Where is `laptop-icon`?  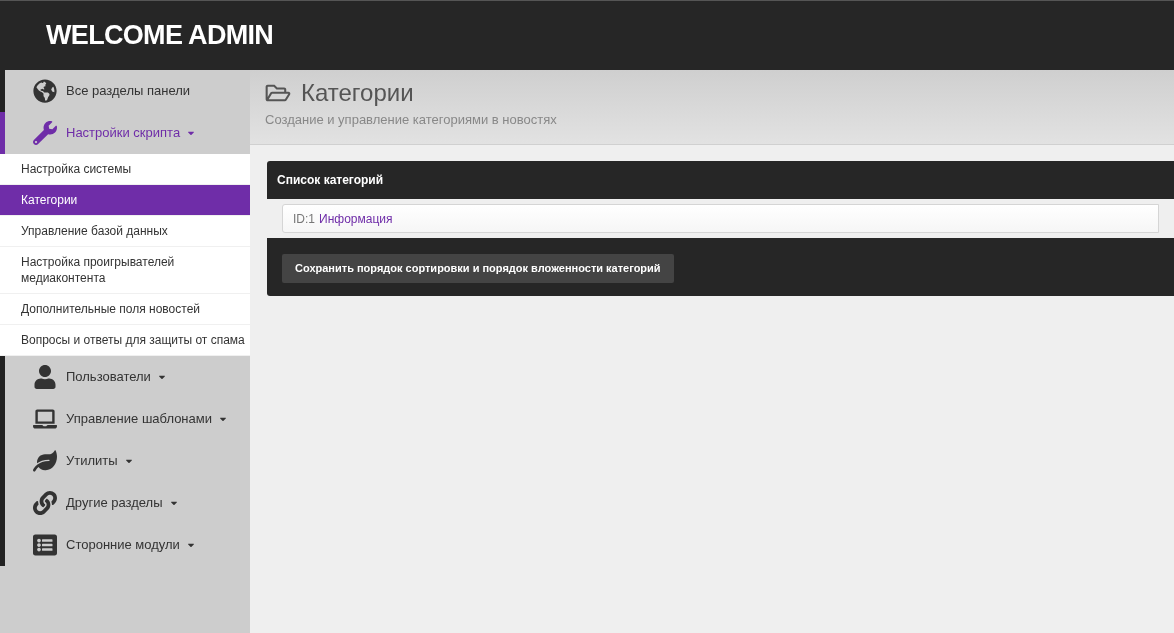
laptop-icon is located at coordinates (45, 419).